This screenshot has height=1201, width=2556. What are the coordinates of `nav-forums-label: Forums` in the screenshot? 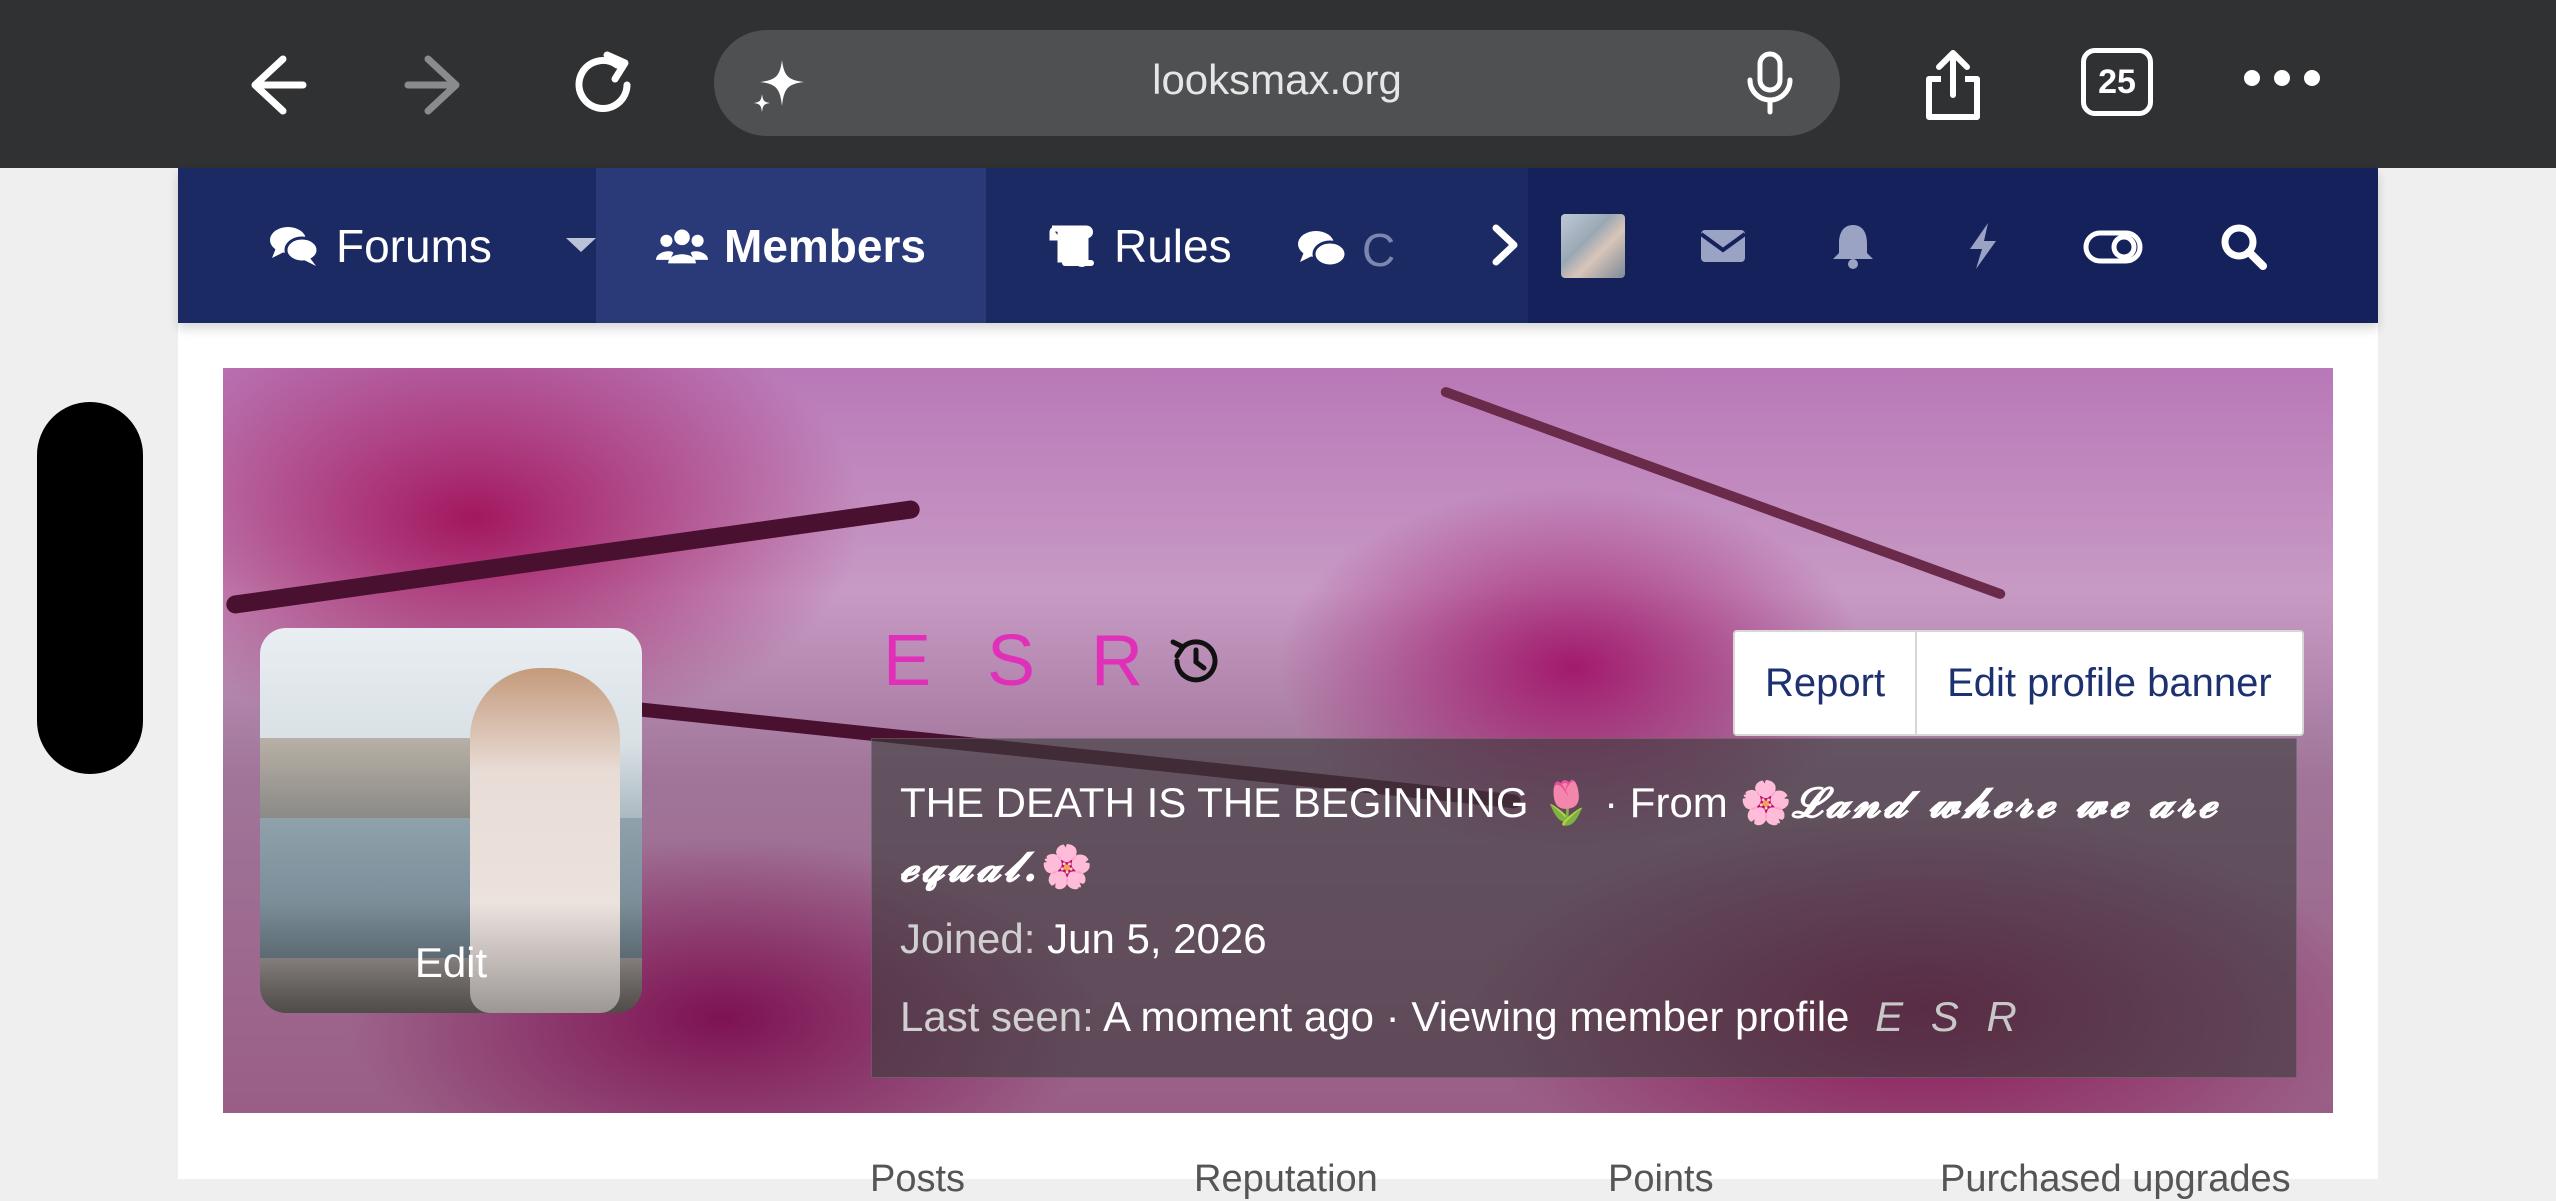 It's located at (414, 245).